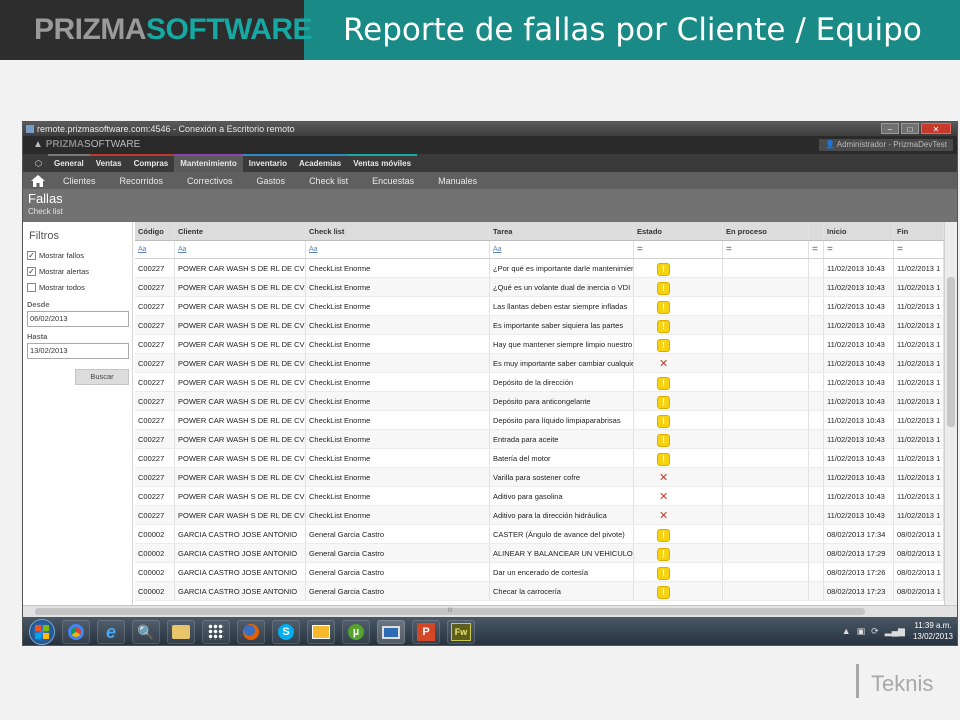 This screenshot has width=960, height=720. Describe the element at coordinates (919, 515) in the screenshot. I see `cell-fin: 11/02/2013 1` at that location.